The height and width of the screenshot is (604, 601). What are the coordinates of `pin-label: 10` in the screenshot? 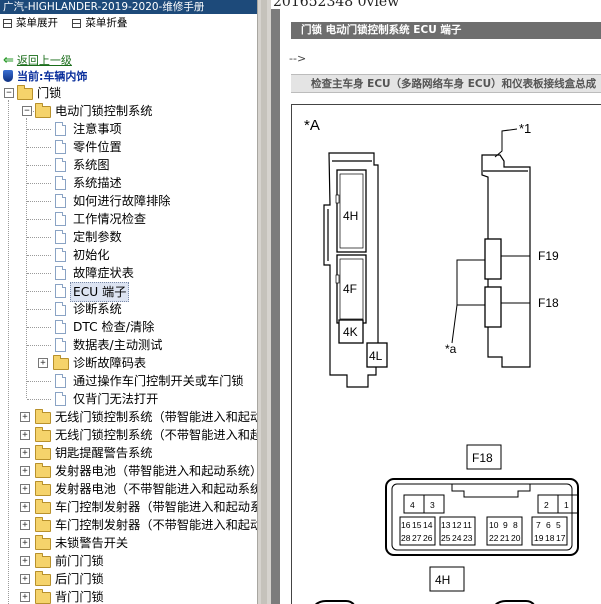 It's located at (494, 525).